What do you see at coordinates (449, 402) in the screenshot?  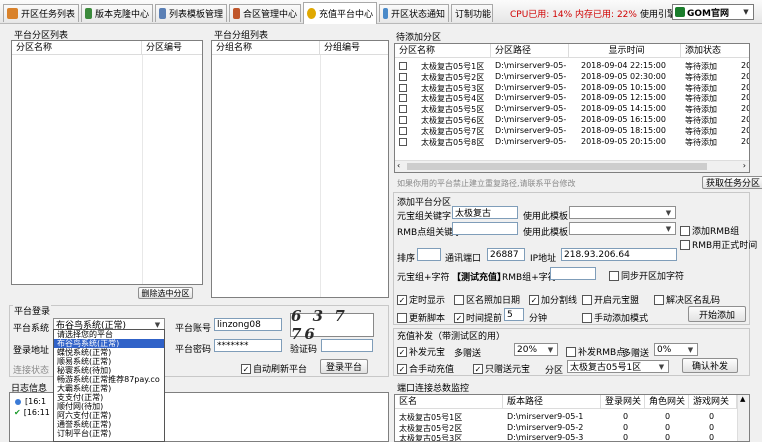 I see `col-header-zone: 区名` at bounding box center [449, 402].